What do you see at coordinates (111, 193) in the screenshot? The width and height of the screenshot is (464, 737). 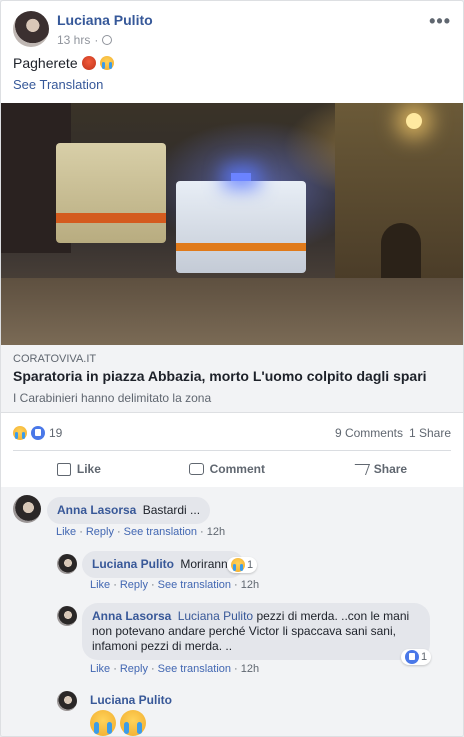 I see `ambulance-left` at bounding box center [111, 193].